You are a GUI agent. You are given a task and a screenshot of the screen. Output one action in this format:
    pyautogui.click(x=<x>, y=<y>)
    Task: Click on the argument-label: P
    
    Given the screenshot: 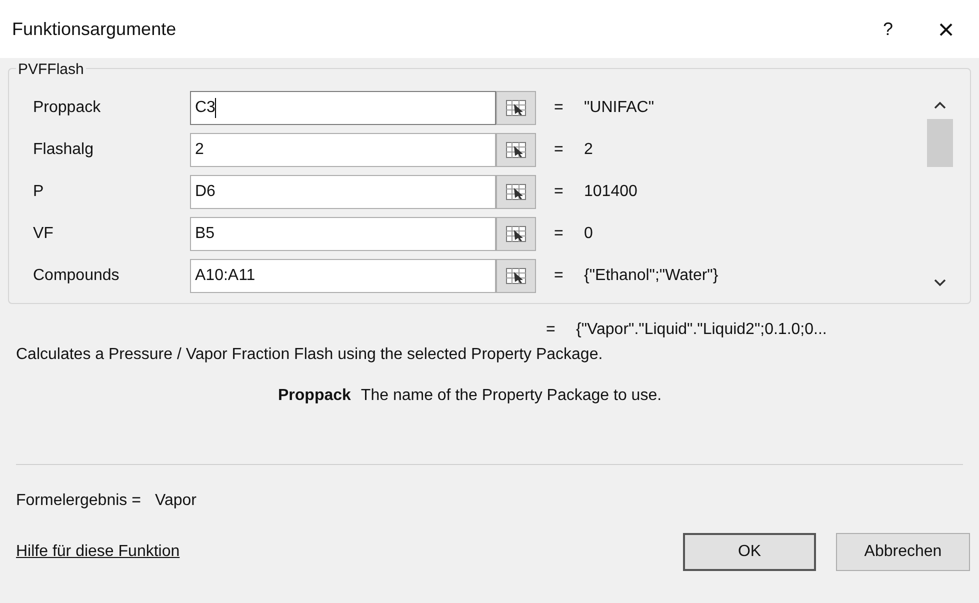 What is the action you would take?
    pyautogui.click(x=39, y=192)
    